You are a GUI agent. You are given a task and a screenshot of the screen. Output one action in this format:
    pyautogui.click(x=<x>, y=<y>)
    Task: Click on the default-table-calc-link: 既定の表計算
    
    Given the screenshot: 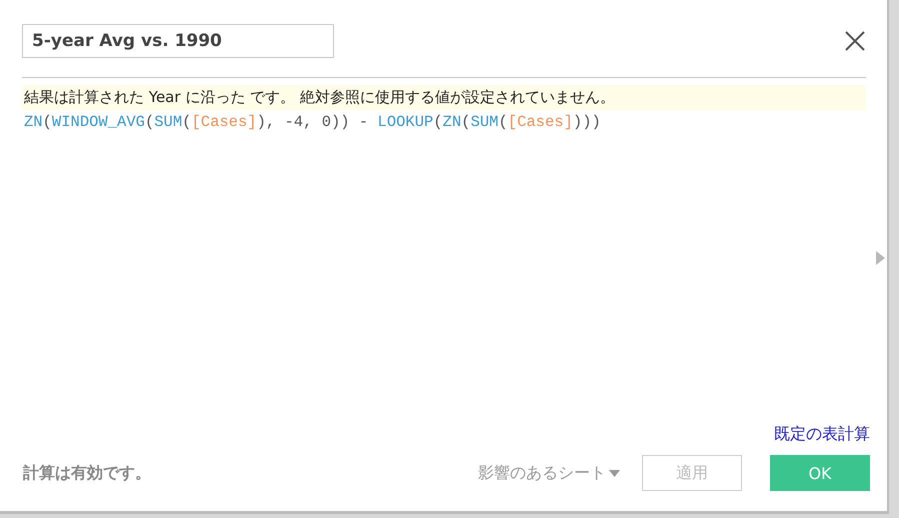 What is the action you would take?
    pyautogui.click(x=822, y=434)
    